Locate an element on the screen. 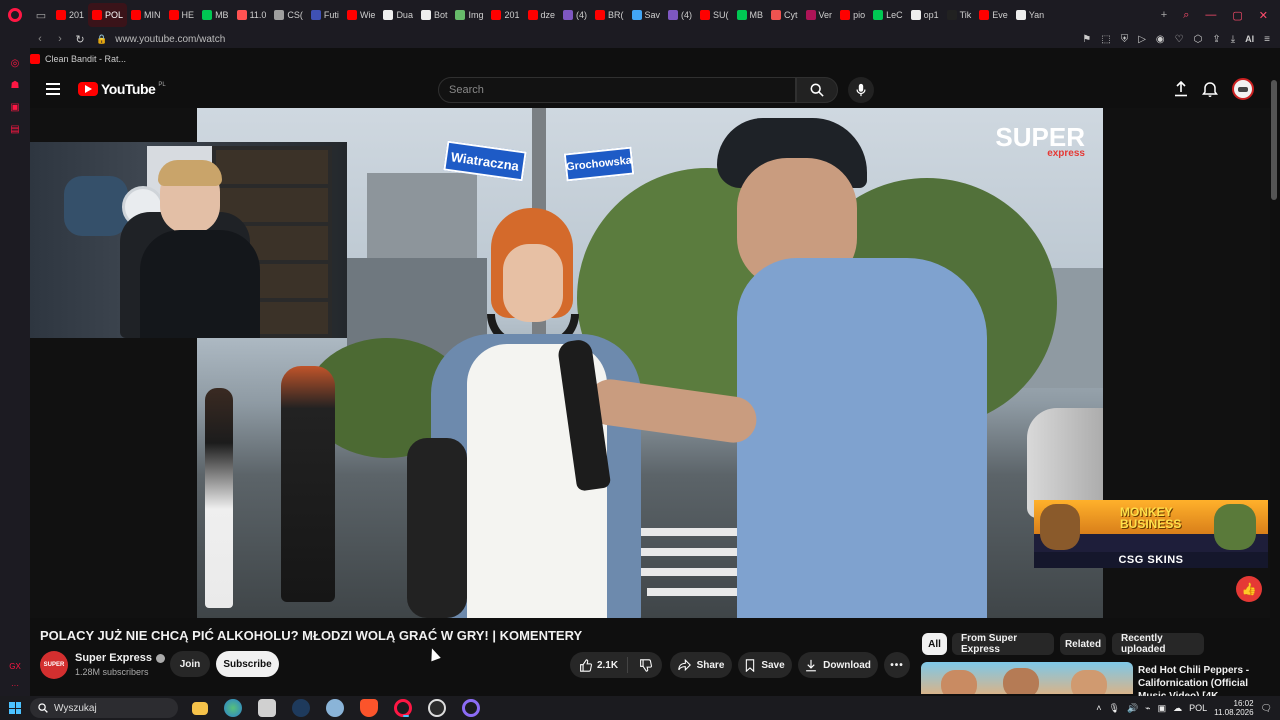 The height and width of the screenshot is (720, 1280). account-avatar is located at coordinates (1243, 89).